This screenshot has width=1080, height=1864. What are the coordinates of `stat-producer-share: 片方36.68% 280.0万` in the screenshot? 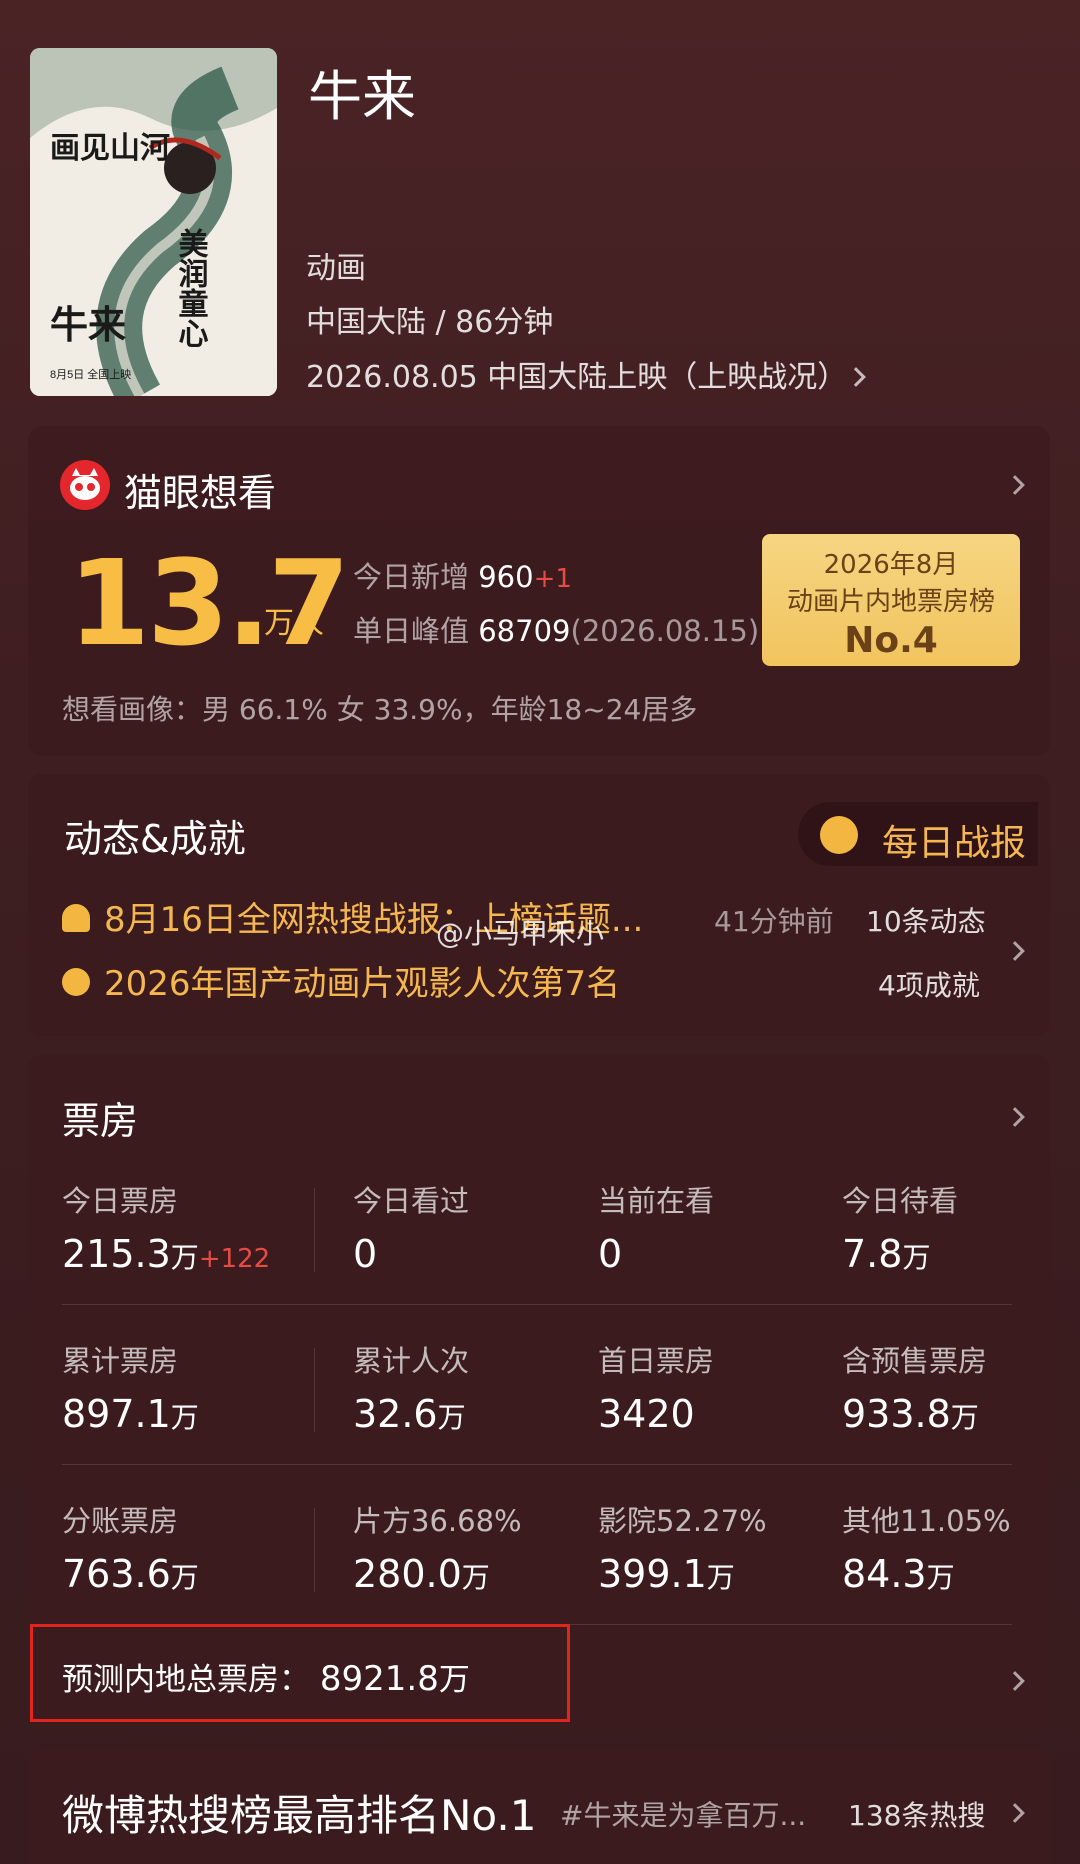 It's located at (437, 1550).